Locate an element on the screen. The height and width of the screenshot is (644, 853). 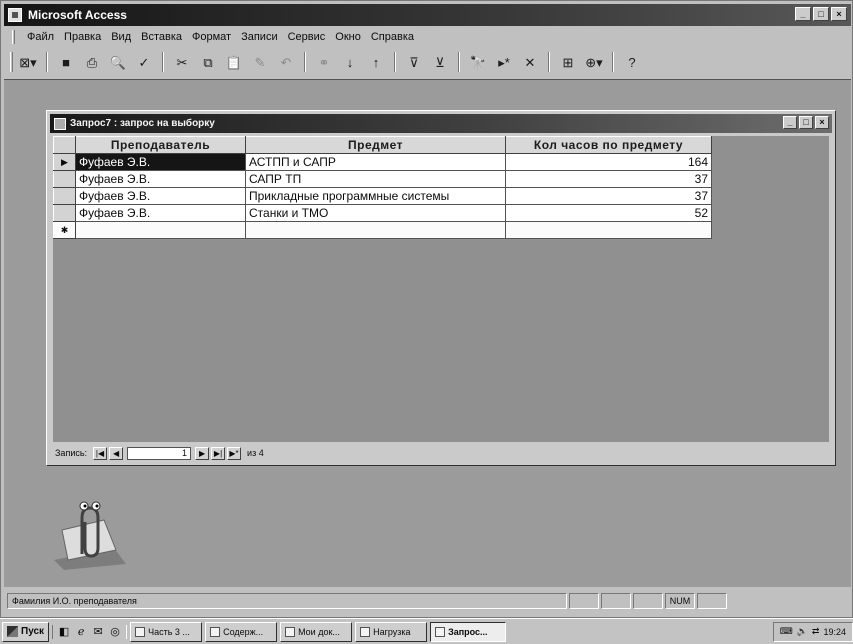
volume-icon: 🔈 is located at coordinates (802, 631).